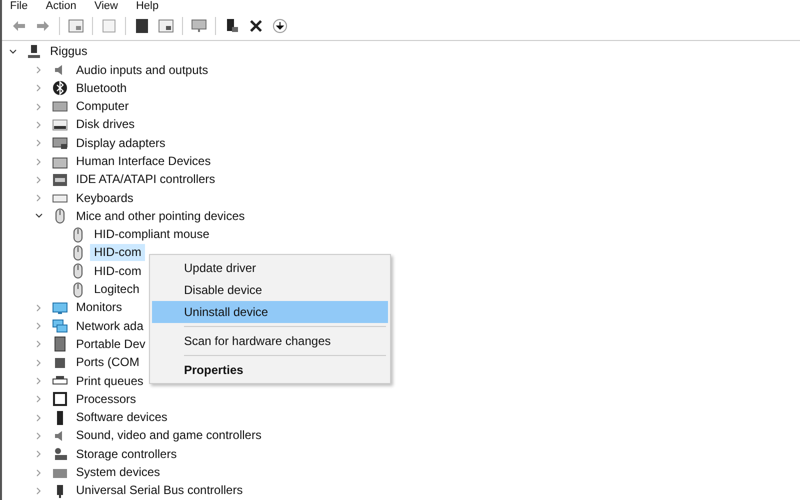 The height and width of the screenshot is (500, 800). Describe the element at coordinates (169, 435) in the screenshot. I see `tree-item: Sound, video and game controllers` at that location.